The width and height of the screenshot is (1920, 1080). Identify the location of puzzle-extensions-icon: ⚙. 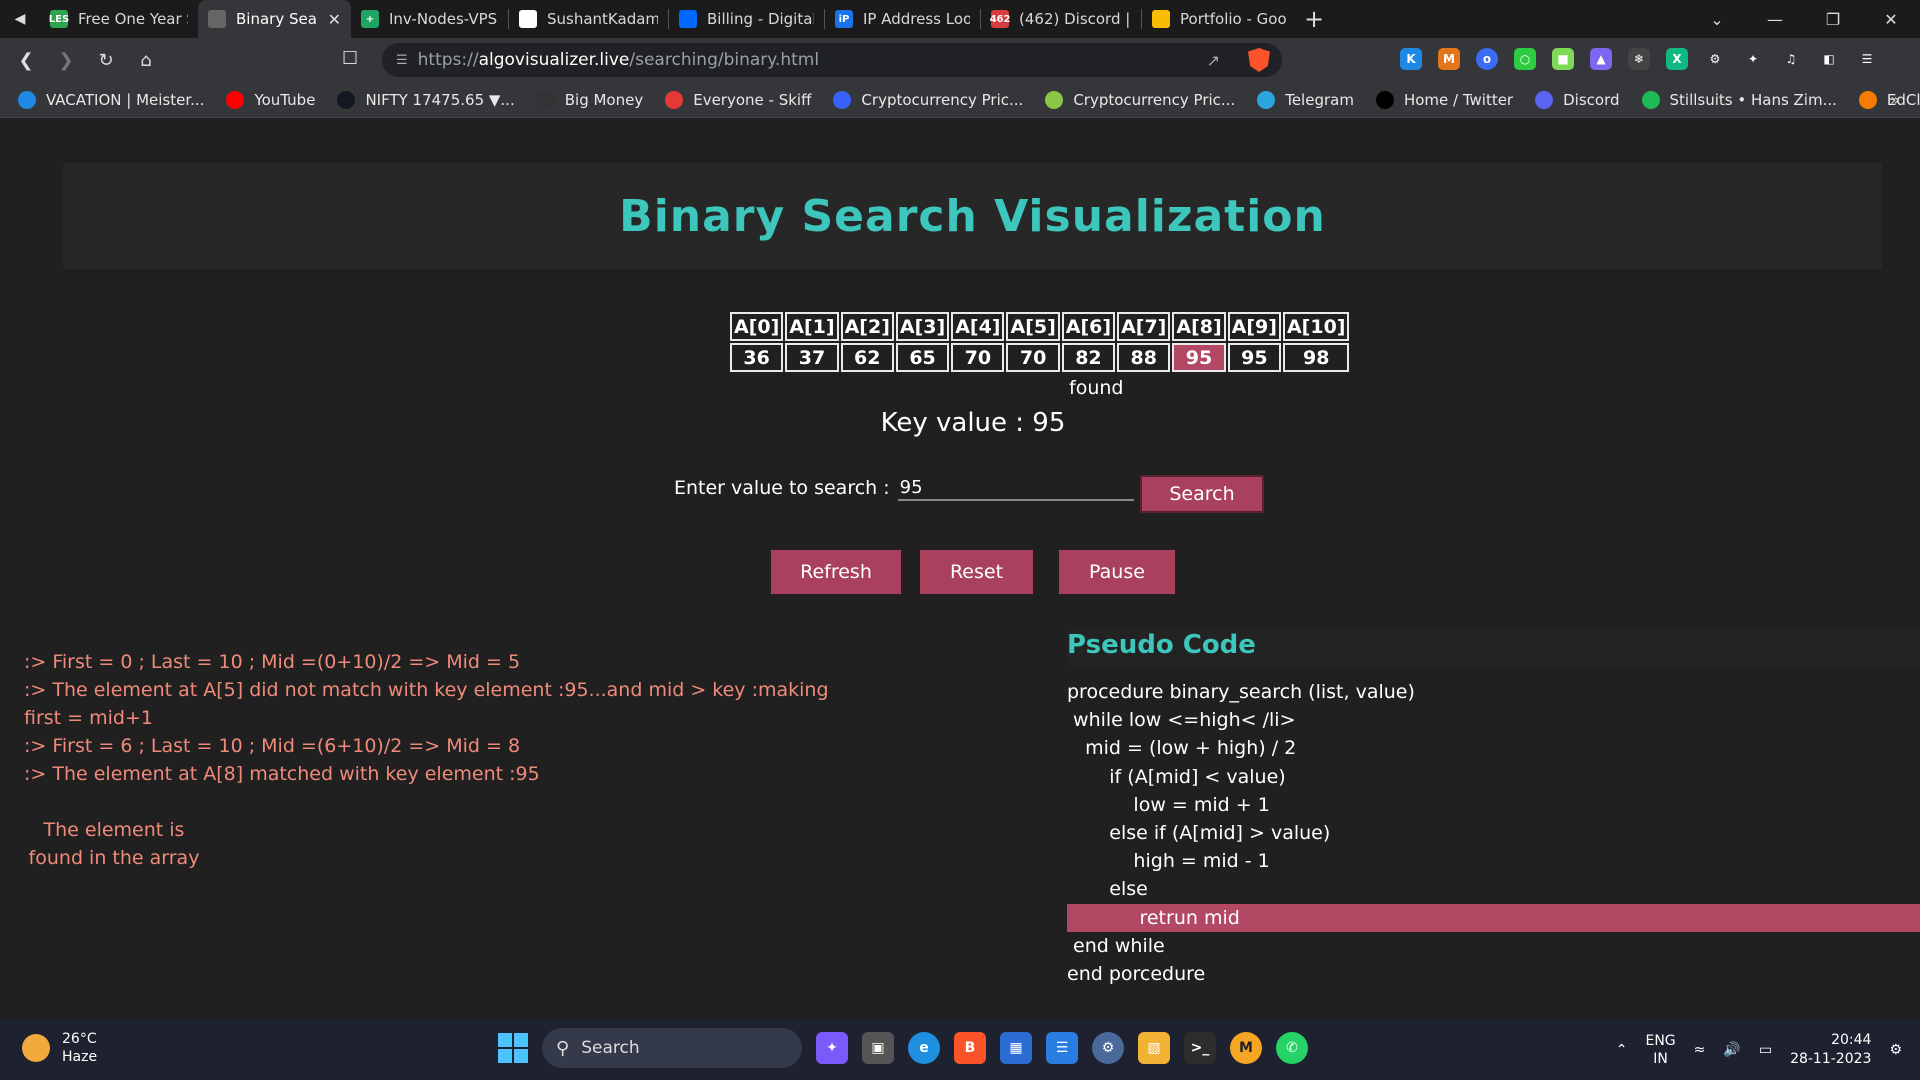
(1715, 59).